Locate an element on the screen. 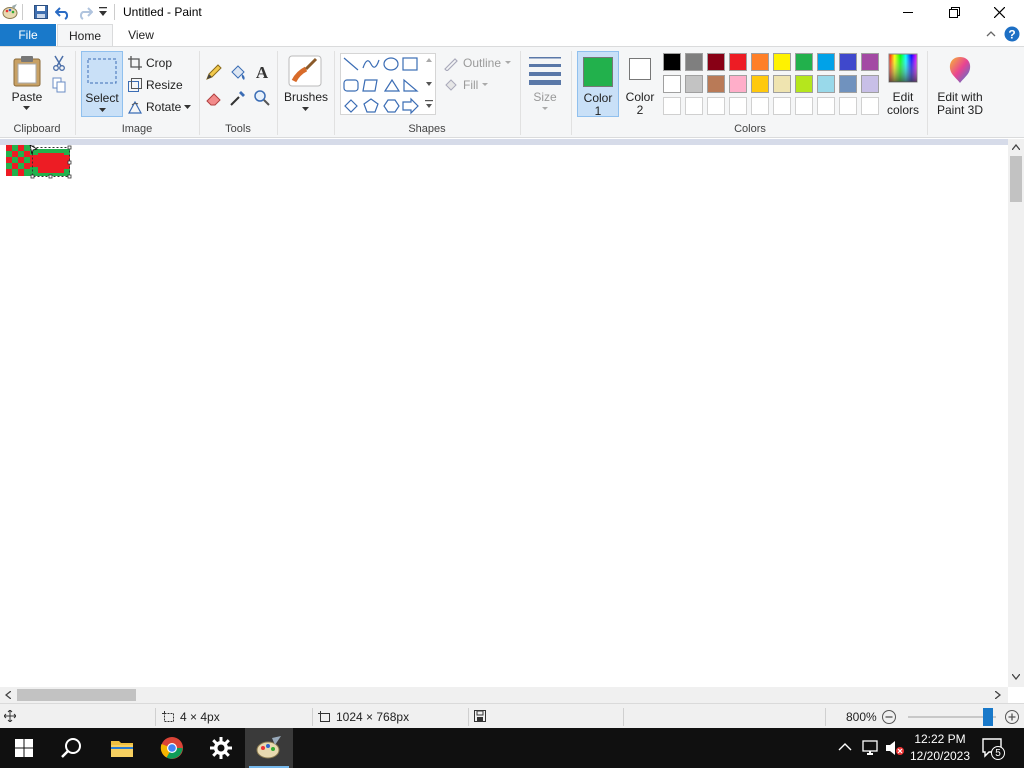 The height and width of the screenshot is (768, 1024). copy-icon is located at coordinates (59, 85).